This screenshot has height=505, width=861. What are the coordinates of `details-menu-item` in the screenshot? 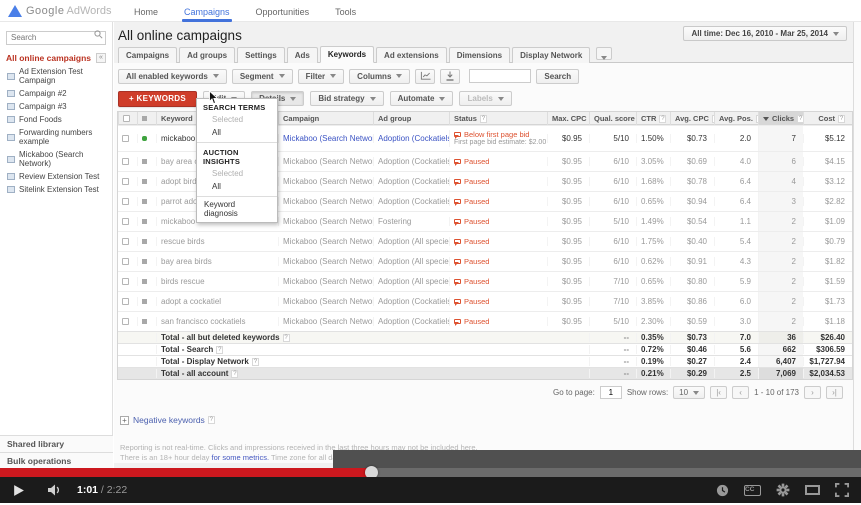 It's located at (237, 142).